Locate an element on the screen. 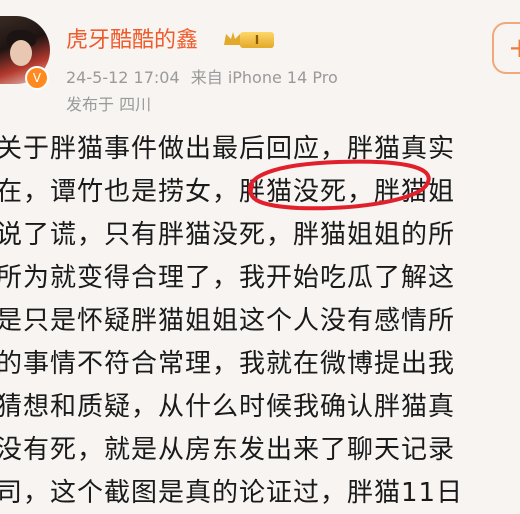 This screenshot has width=520, height=514. verified-badge-icon: V is located at coordinates (37, 78).